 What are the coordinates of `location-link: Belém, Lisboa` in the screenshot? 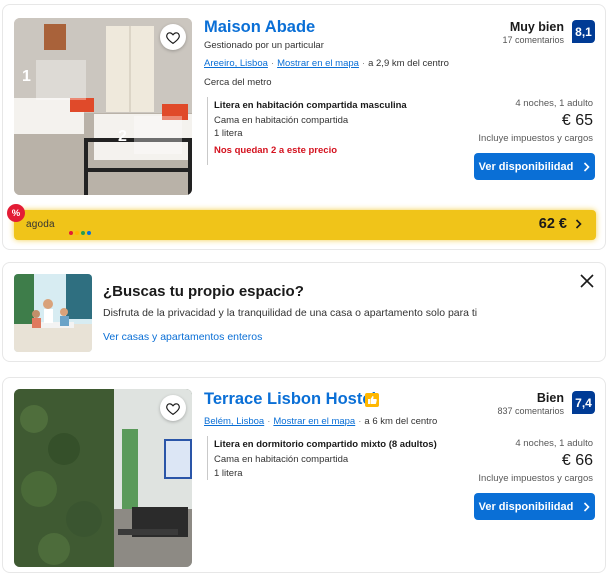 It's located at (234, 421).